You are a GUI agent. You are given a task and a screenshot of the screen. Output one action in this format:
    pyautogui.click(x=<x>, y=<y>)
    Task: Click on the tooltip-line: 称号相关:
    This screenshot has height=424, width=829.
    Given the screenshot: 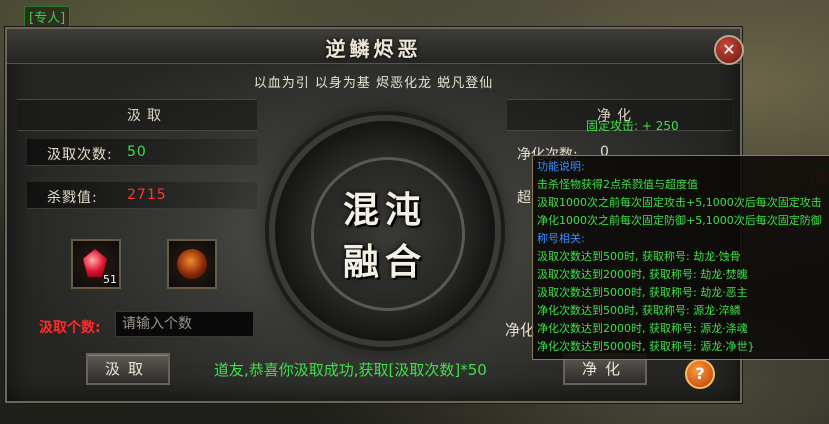 What is the action you would take?
    pyautogui.click(x=561, y=238)
    